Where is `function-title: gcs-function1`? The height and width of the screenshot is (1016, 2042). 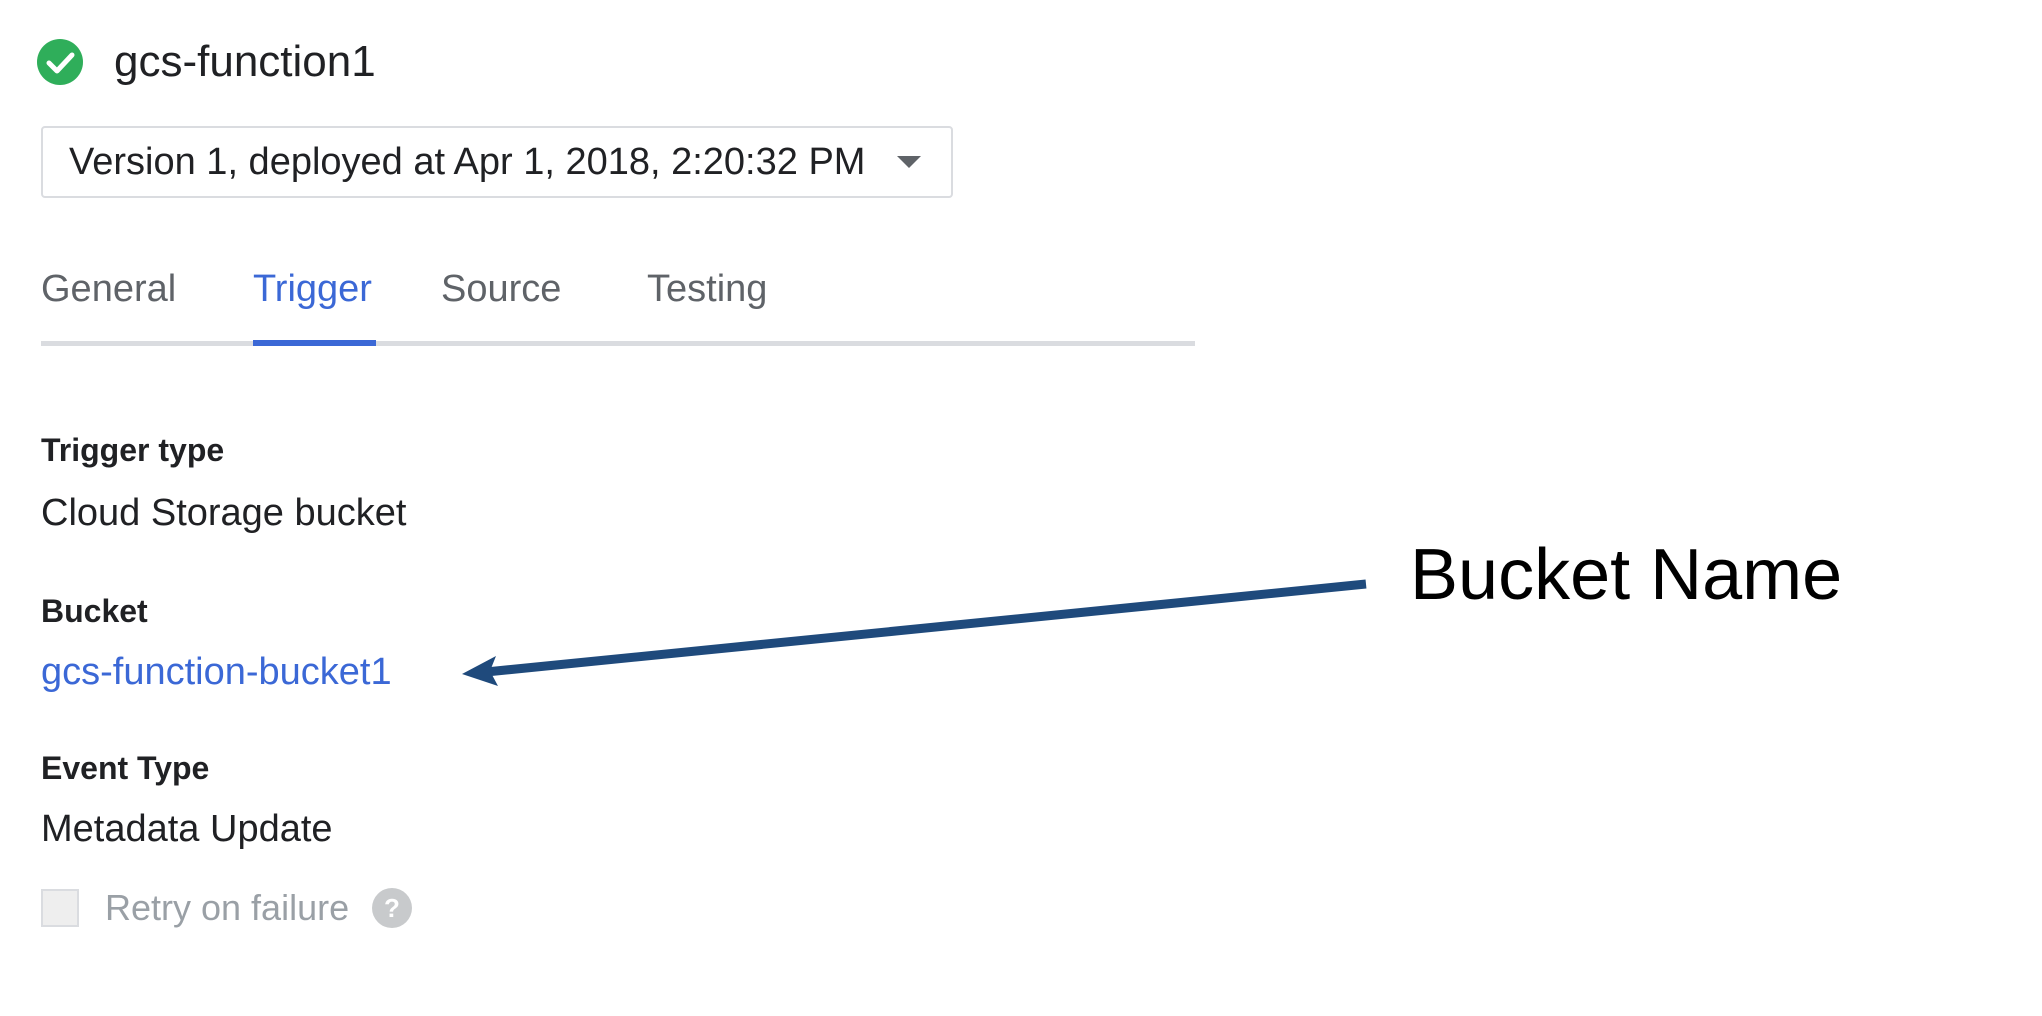
function-title: gcs-function1 is located at coordinates (245, 61).